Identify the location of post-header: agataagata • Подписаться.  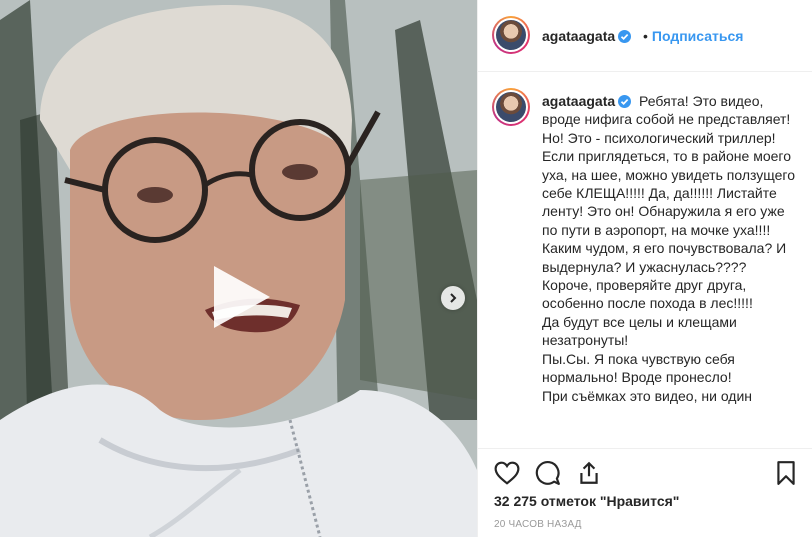
(645, 36).